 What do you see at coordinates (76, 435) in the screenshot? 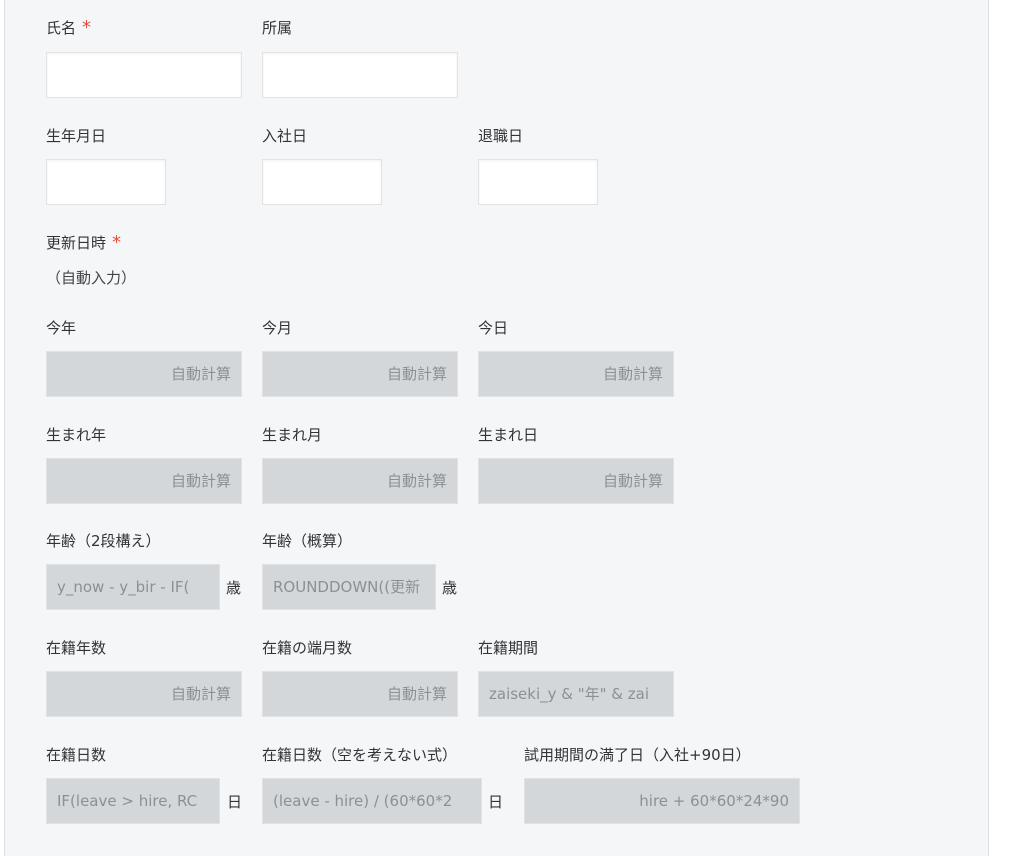
I see `birth-year-label: 生まれ年` at bounding box center [76, 435].